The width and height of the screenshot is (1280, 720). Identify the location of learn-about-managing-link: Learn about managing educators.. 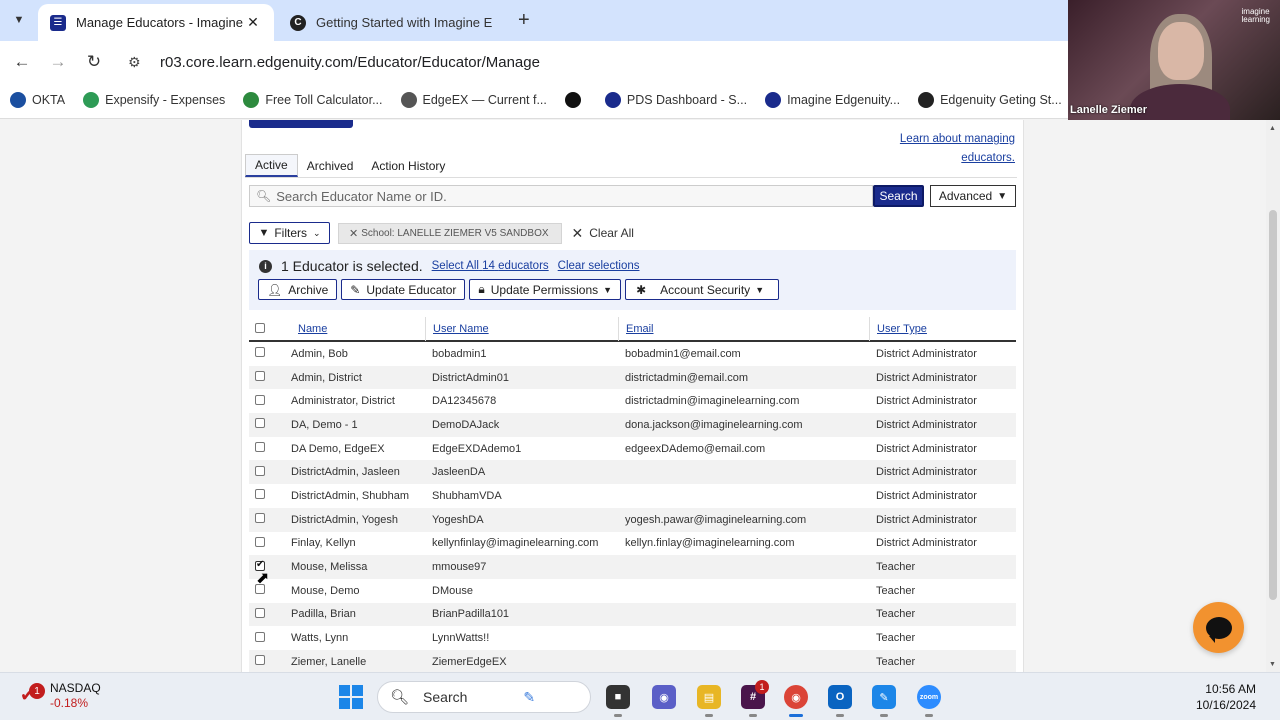
(957, 149).